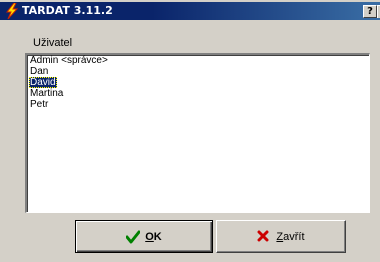 This screenshot has width=380, height=262. I want to click on close-button-label: Zavřít, so click(290, 236).